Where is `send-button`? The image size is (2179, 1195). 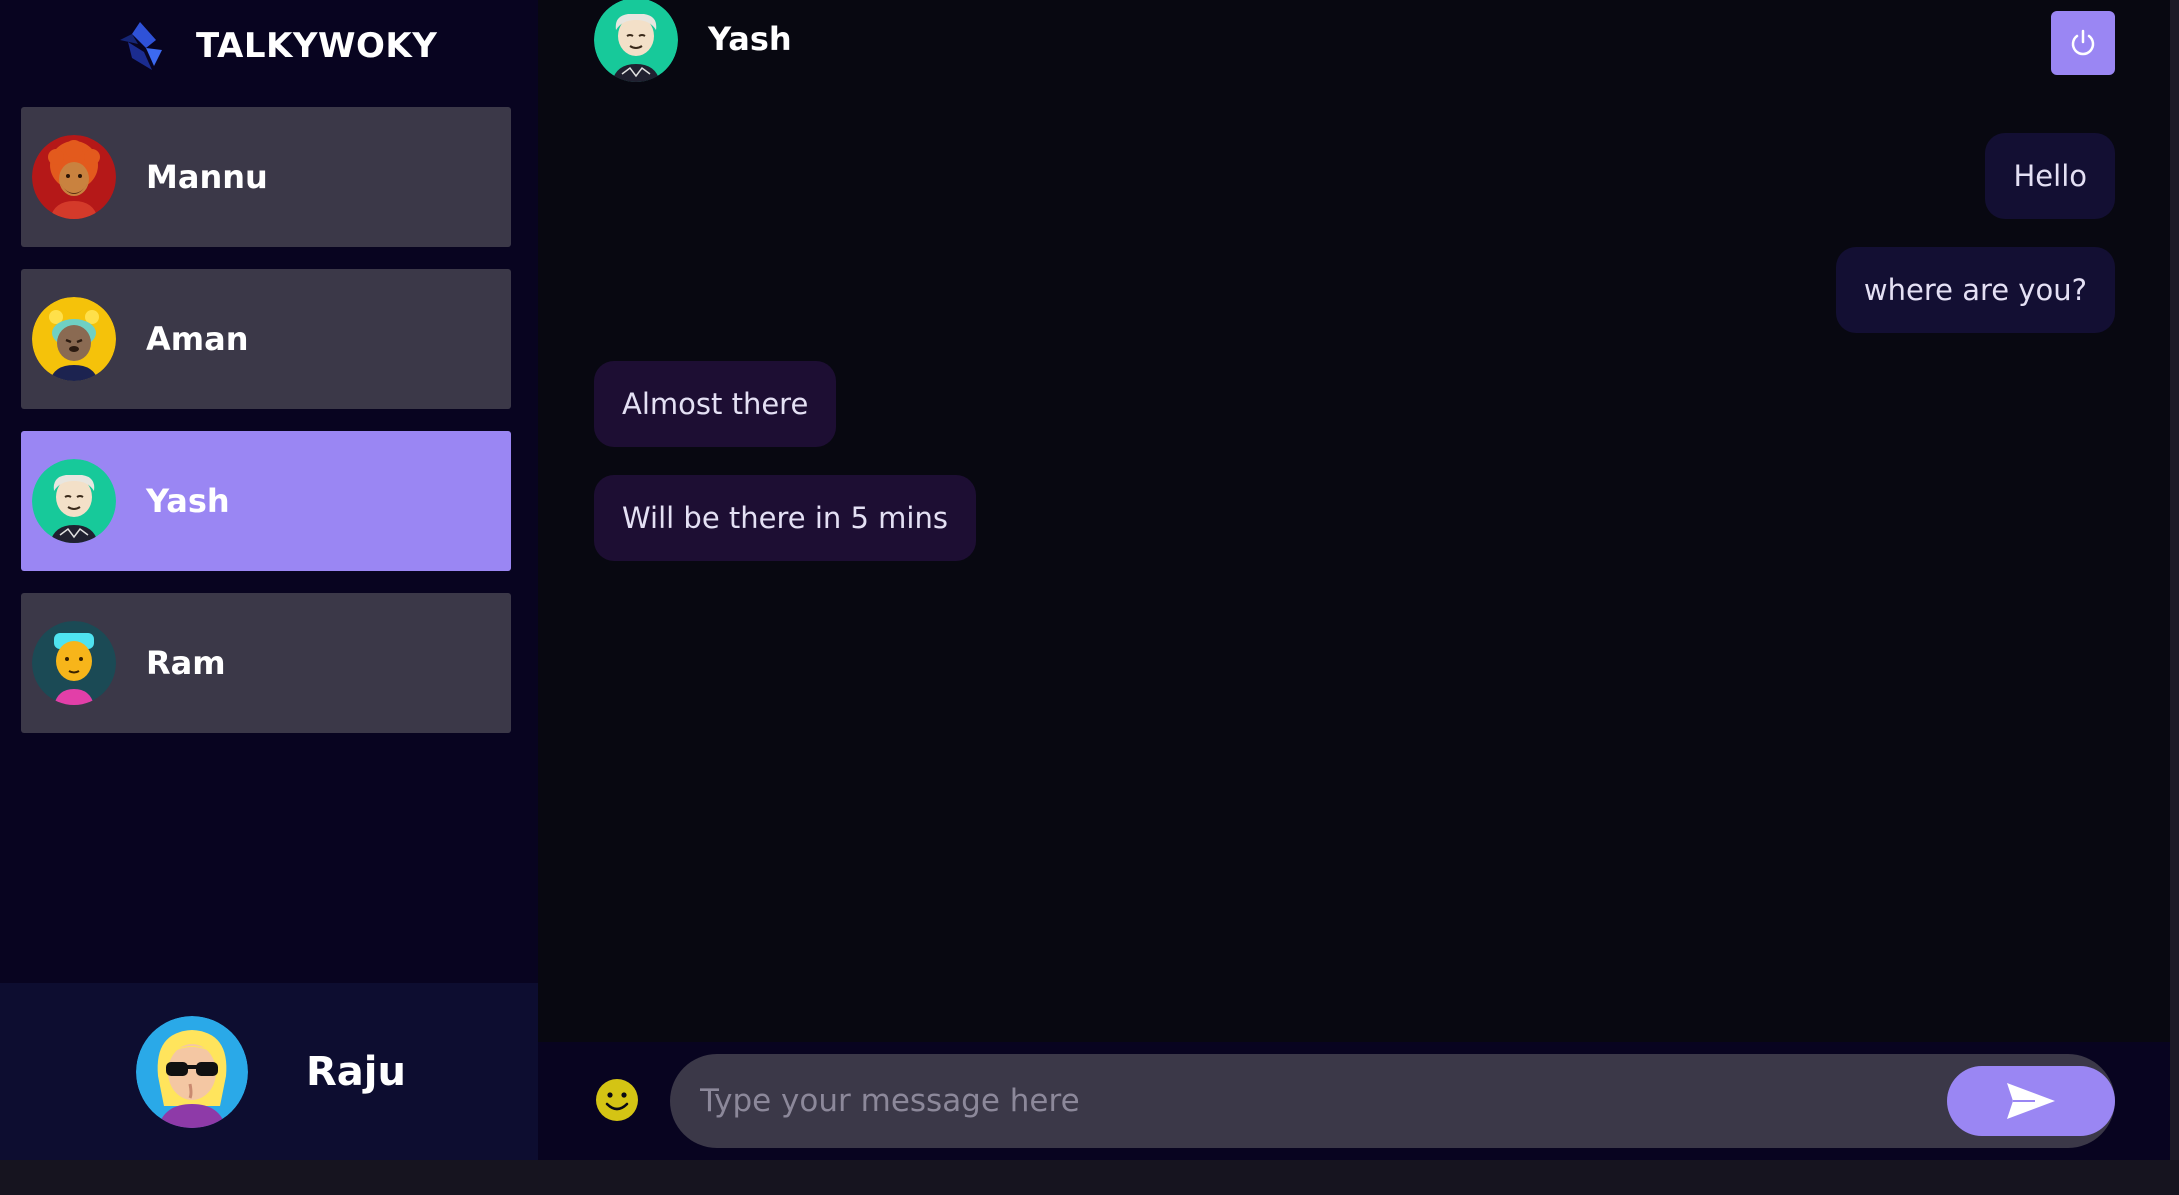
send-button is located at coordinates (2031, 1101).